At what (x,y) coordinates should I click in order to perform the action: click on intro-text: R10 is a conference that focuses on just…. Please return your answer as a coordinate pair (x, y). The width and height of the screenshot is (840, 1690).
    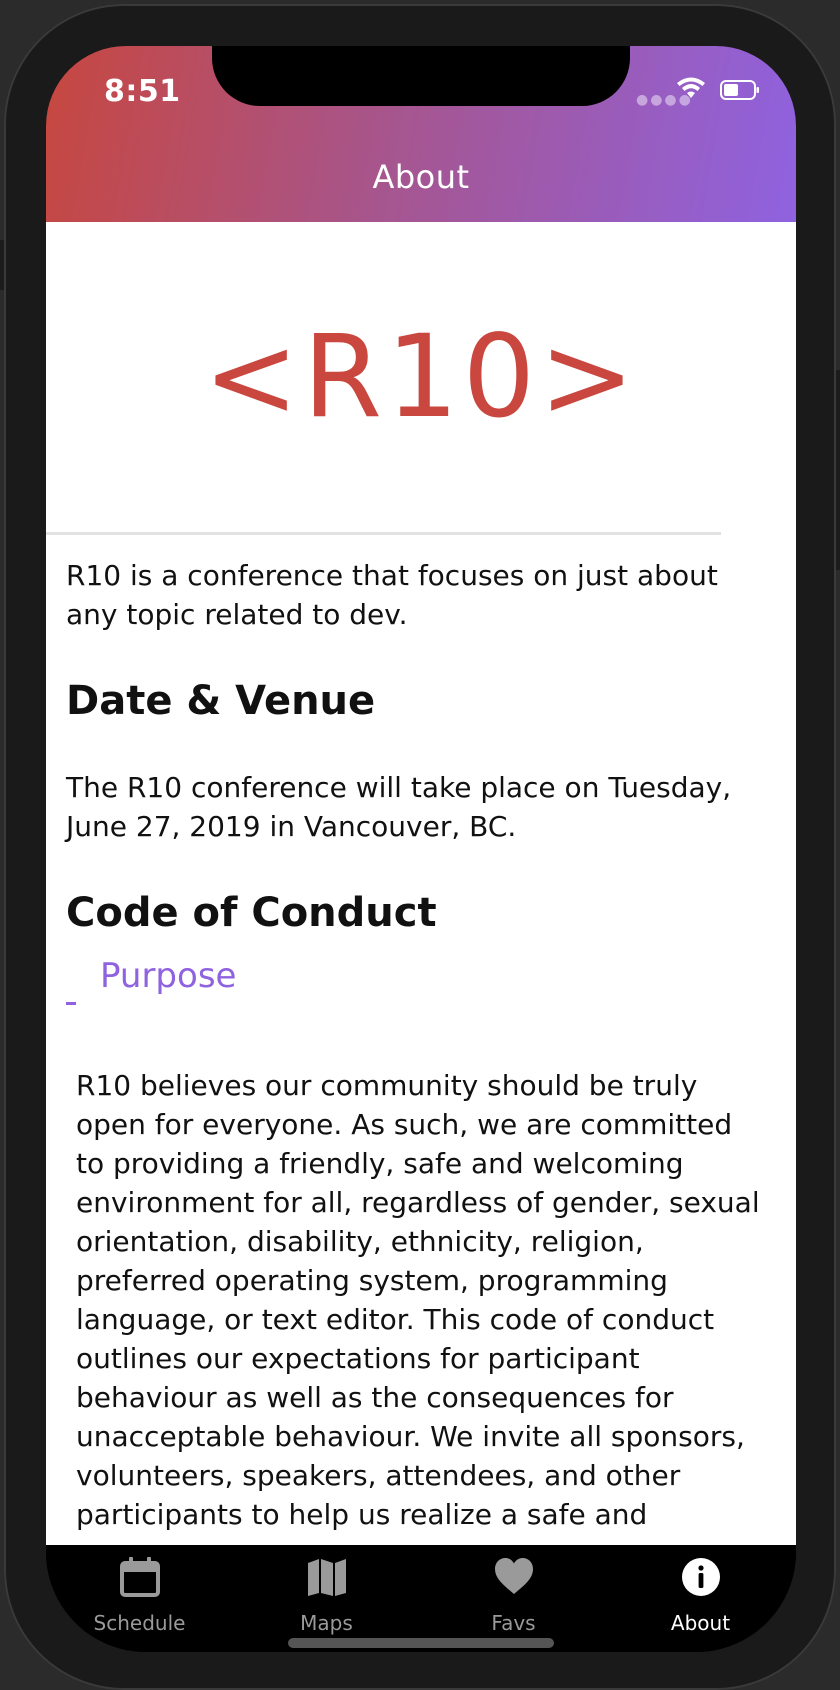
    Looking at the image, I should click on (392, 595).